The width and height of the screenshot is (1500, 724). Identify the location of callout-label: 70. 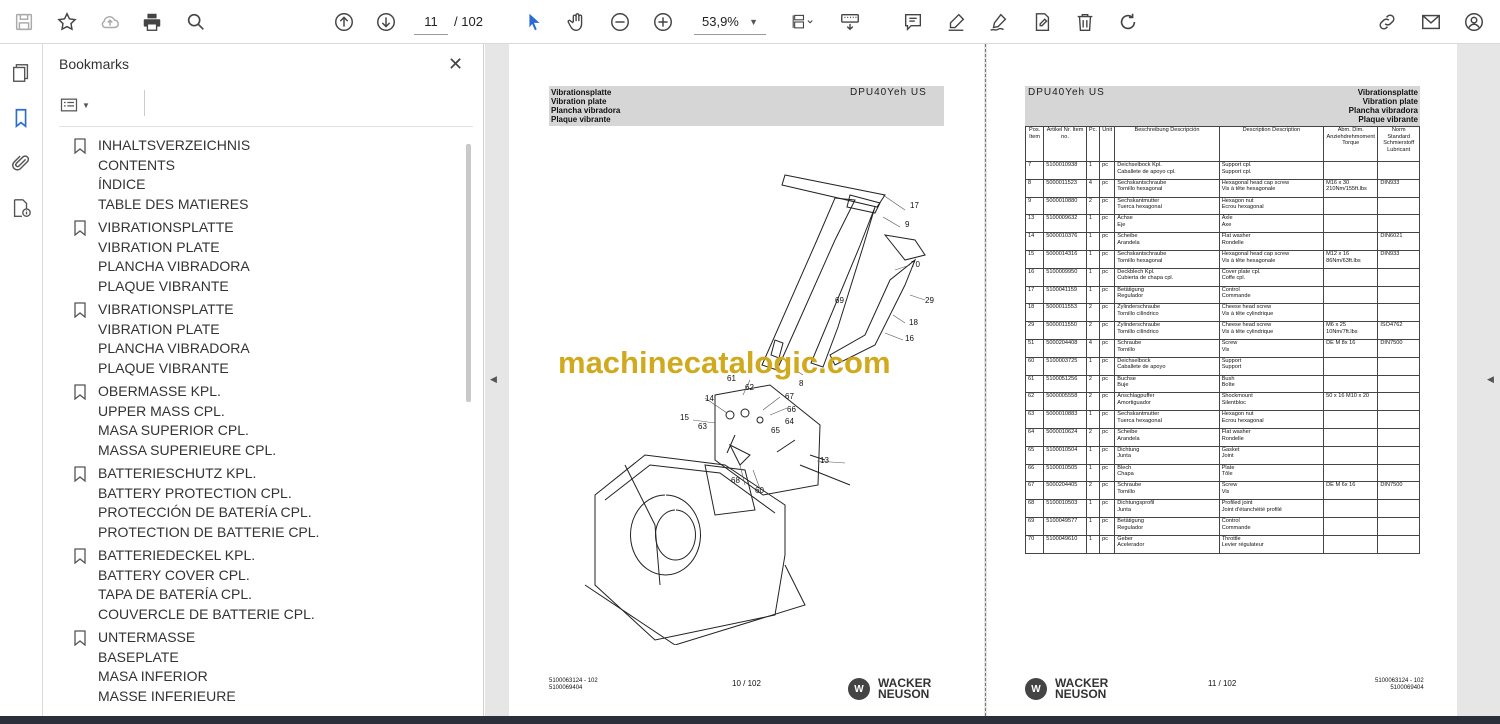
(915, 264).